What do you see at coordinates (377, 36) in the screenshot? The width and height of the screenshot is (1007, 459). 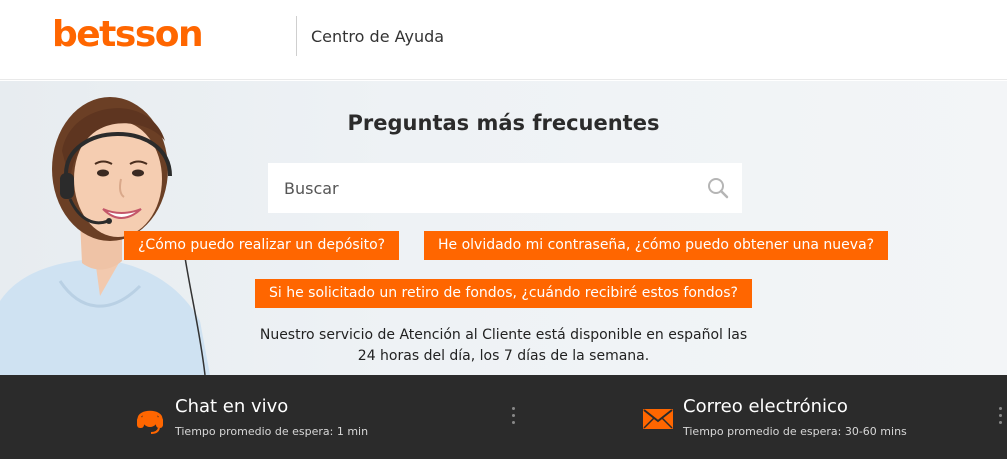 I see `help-center-link: Centro de Ayuda` at bounding box center [377, 36].